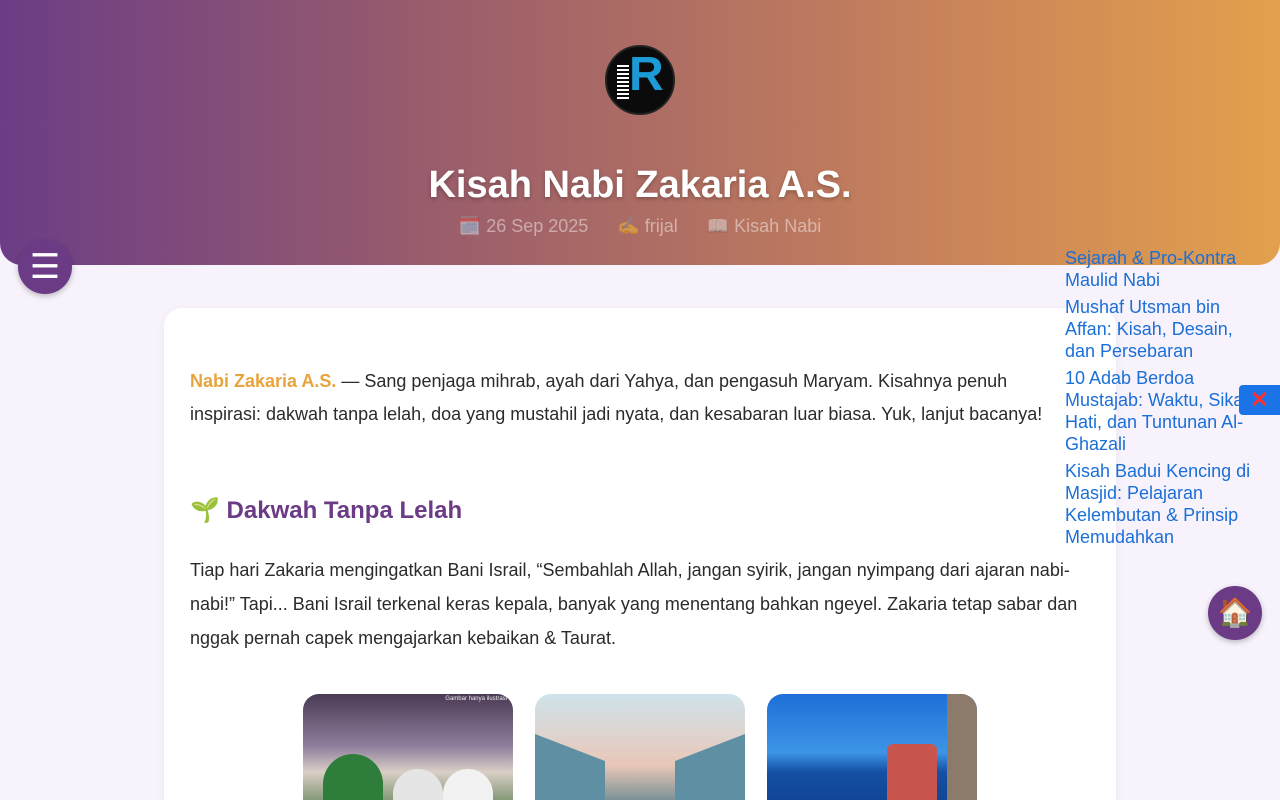  I want to click on site-logo: R, so click(640, 80).